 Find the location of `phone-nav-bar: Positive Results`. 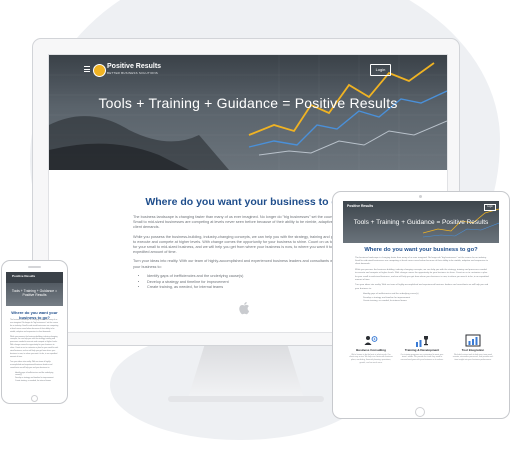

phone-nav-bar: Positive Results is located at coordinates (34, 277).